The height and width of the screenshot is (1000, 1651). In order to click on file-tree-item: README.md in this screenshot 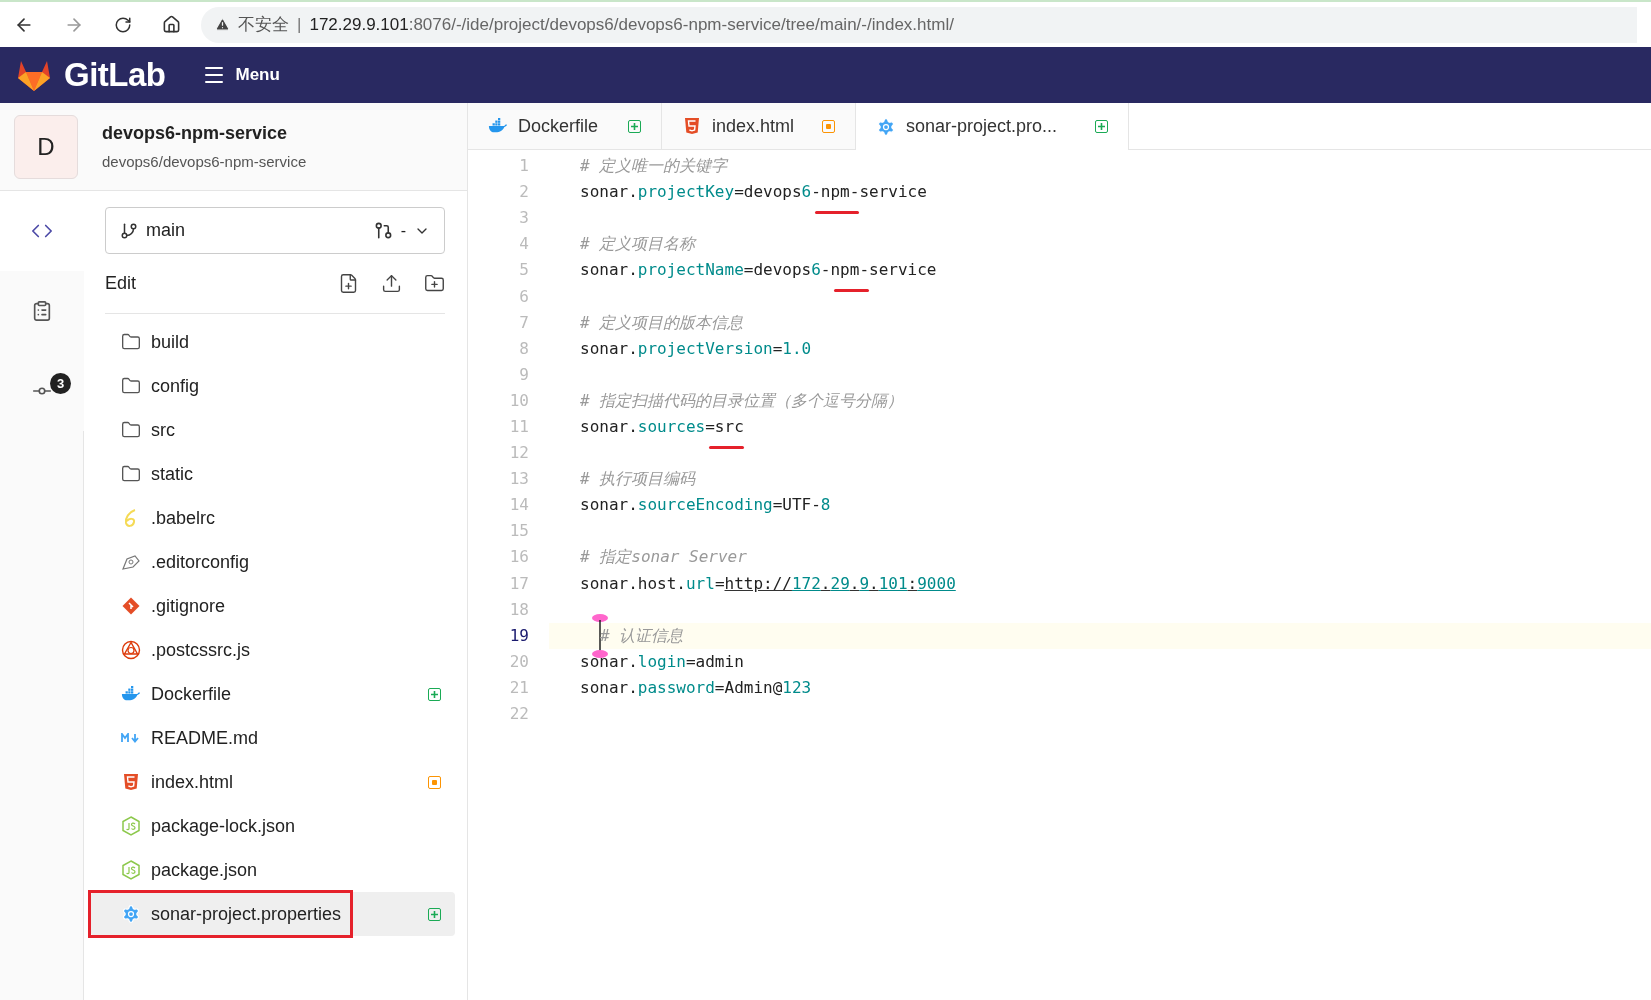, I will do `click(280, 738)`.